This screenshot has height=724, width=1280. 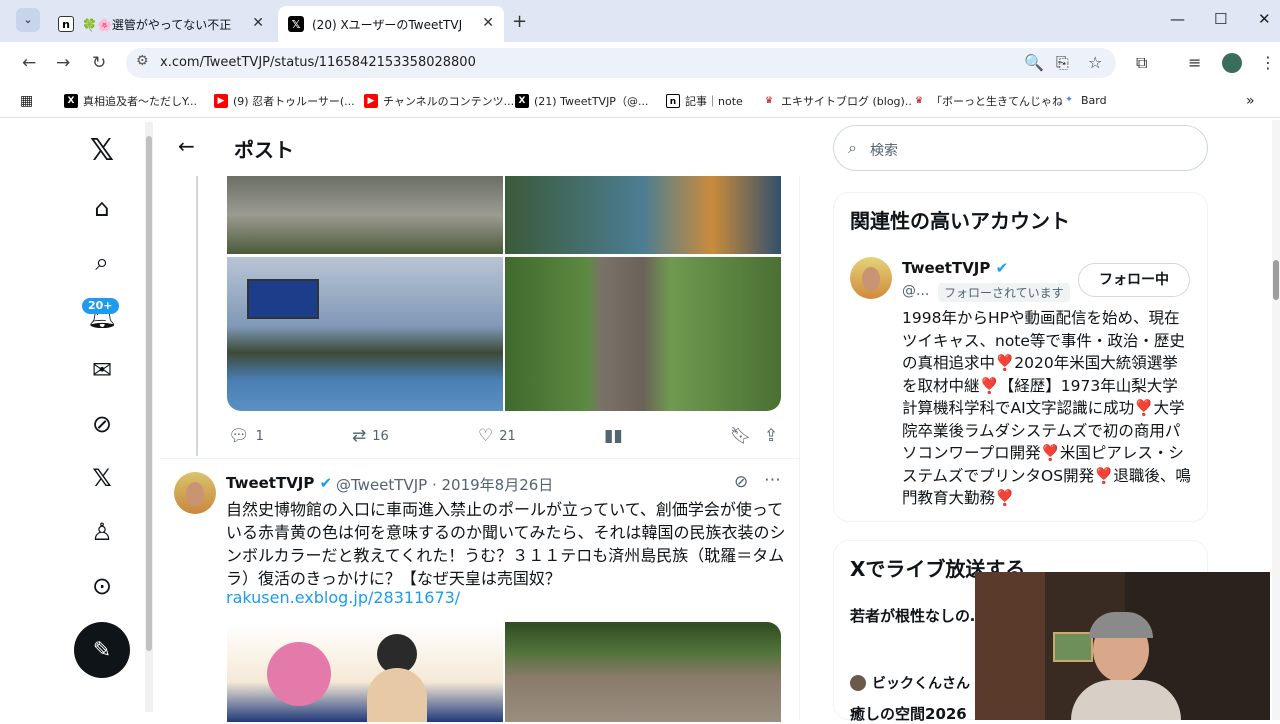 I want to click on share-button: ⇪, so click(x=771, y=436).